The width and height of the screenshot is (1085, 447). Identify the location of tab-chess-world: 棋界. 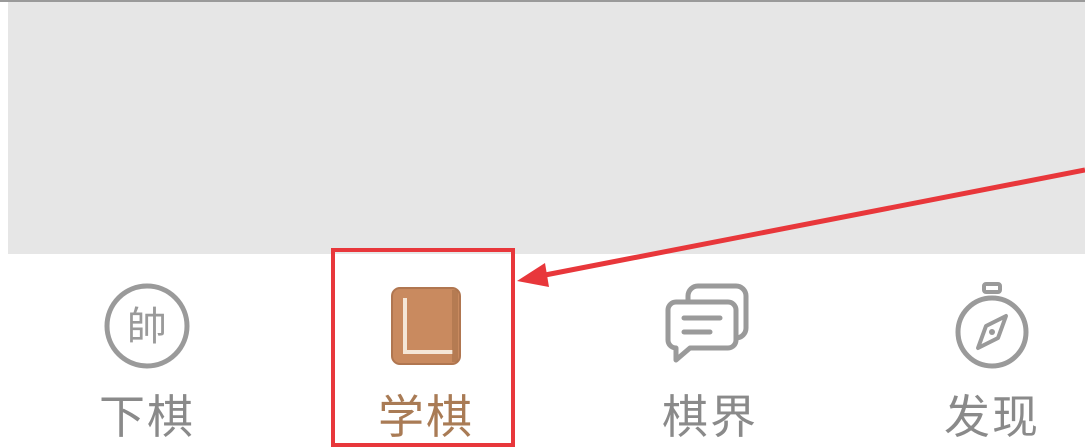
(710, 350).